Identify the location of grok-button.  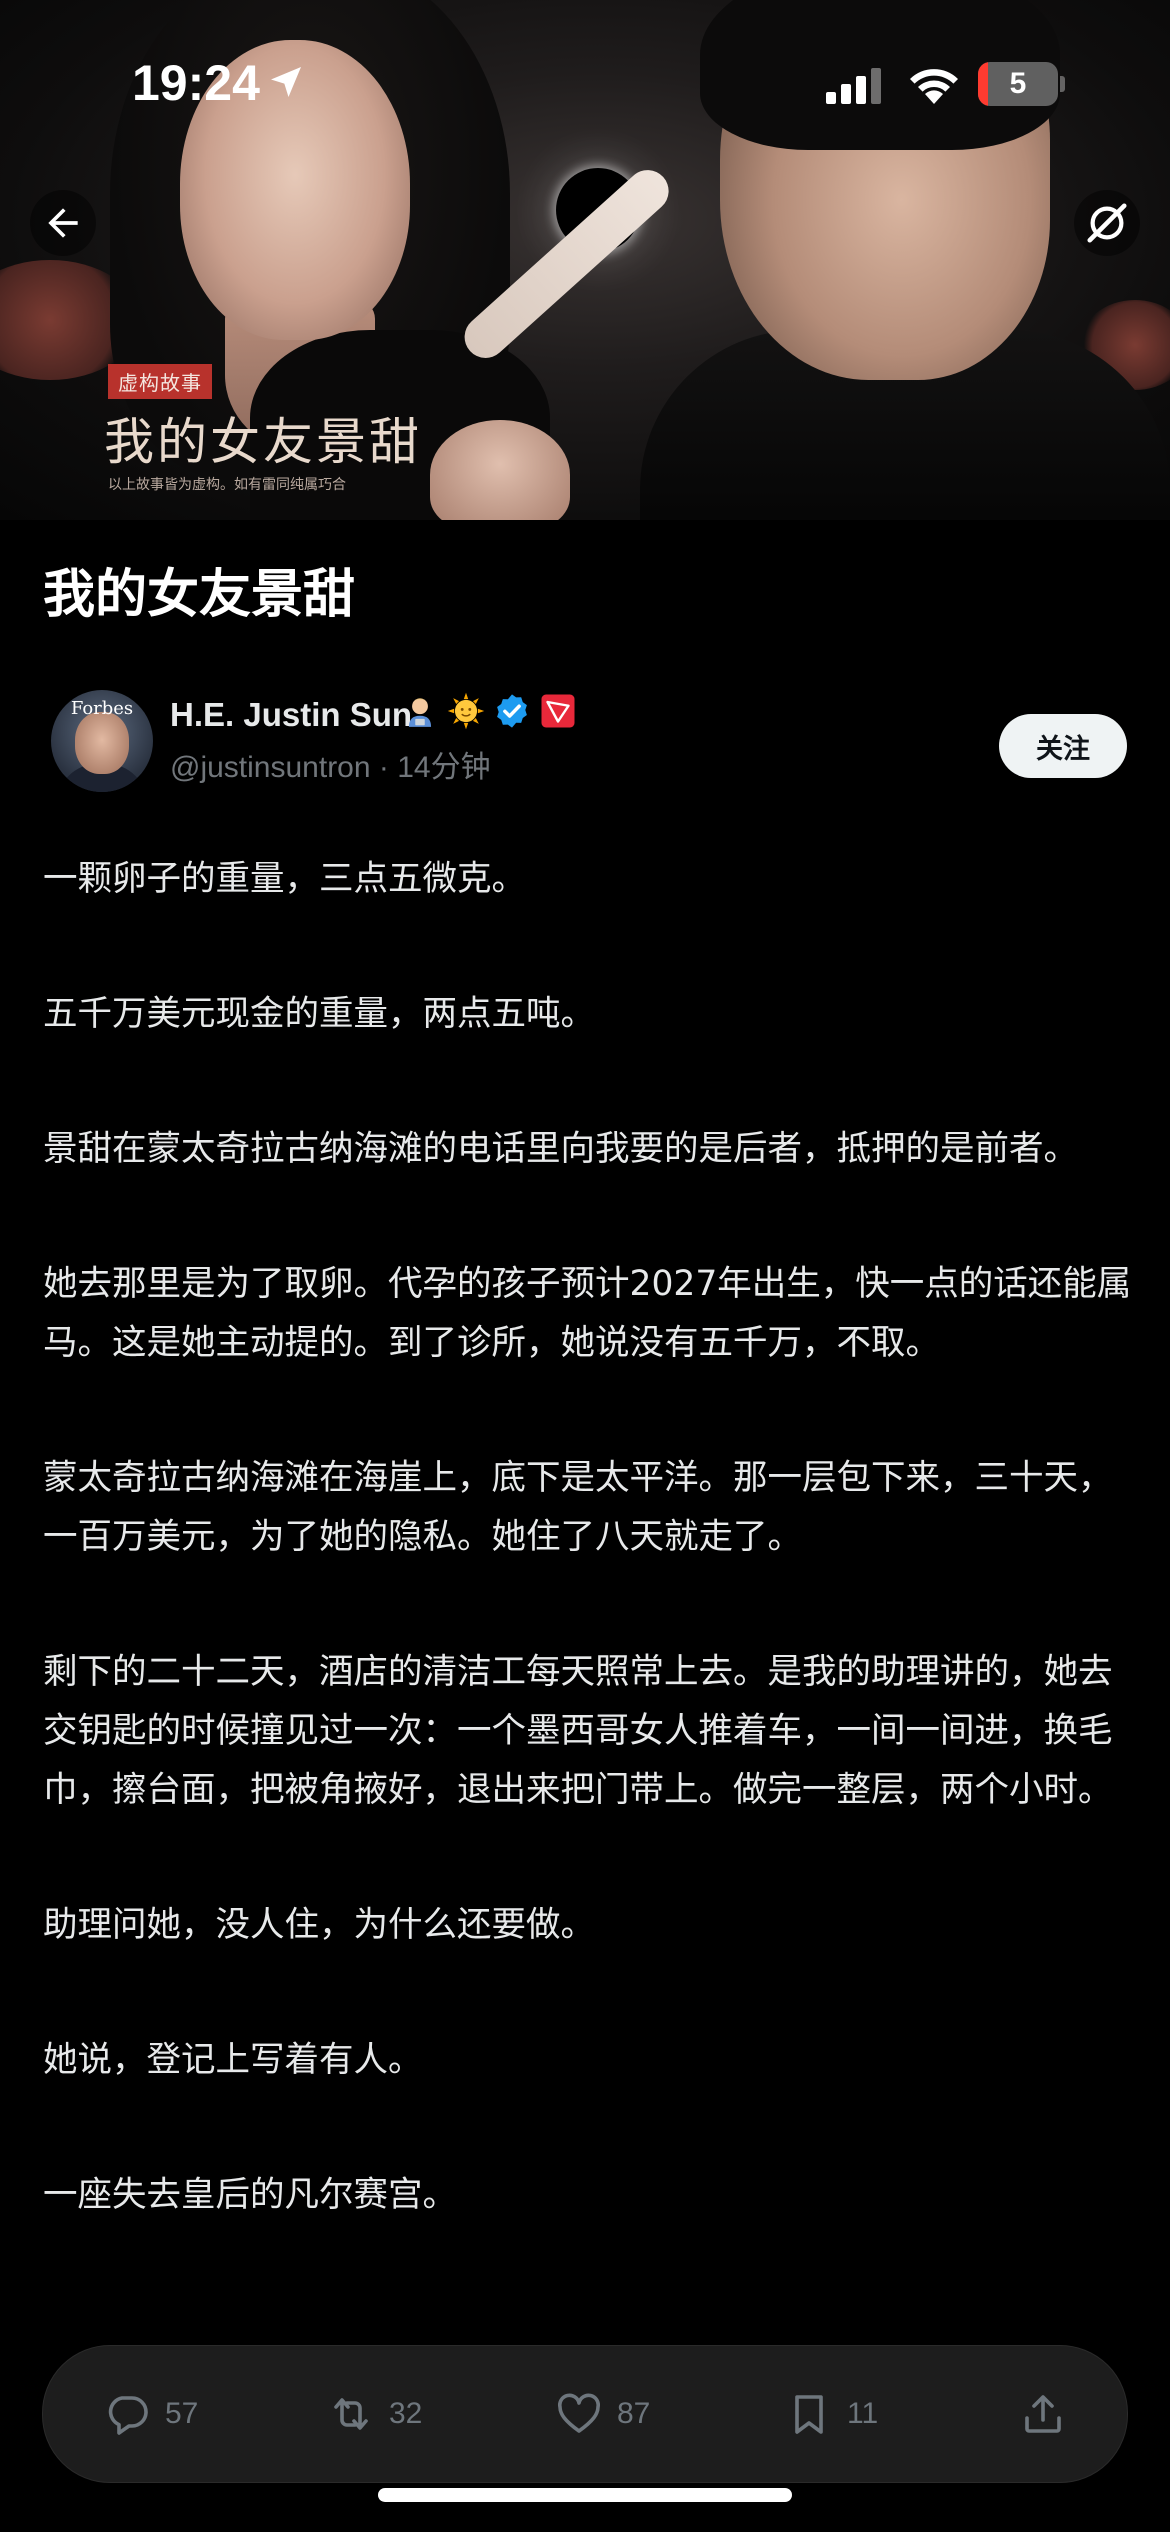
(1107, 223).